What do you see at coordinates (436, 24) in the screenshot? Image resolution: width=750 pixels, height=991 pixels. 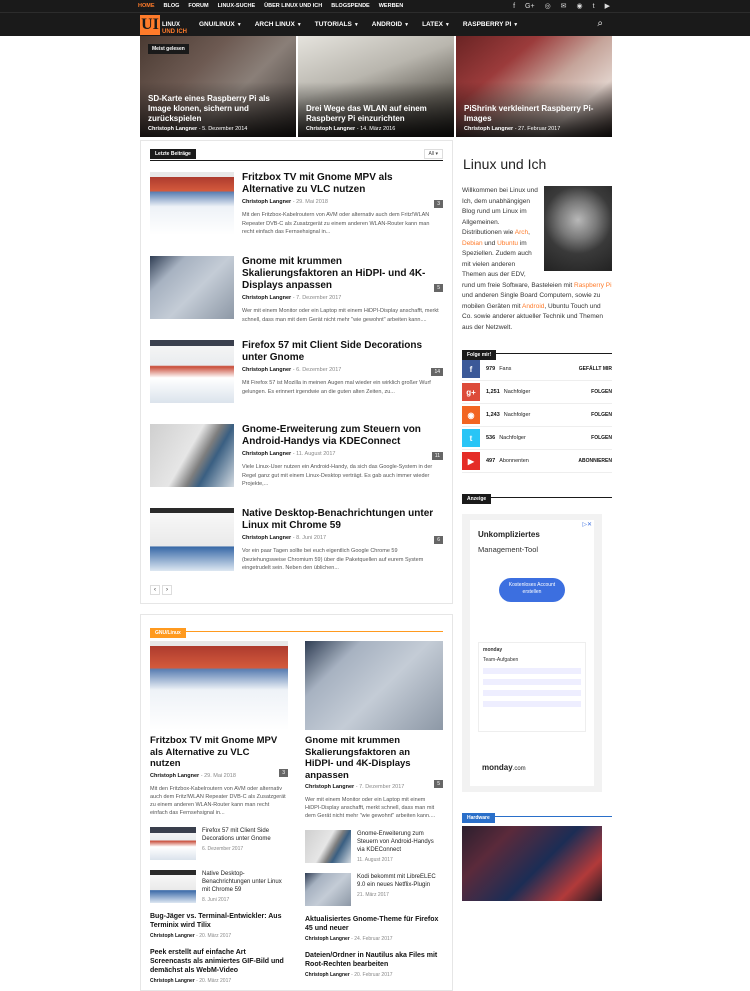 I see `nav-latex: LaTeX ▼` at bounding box center [436, 24].